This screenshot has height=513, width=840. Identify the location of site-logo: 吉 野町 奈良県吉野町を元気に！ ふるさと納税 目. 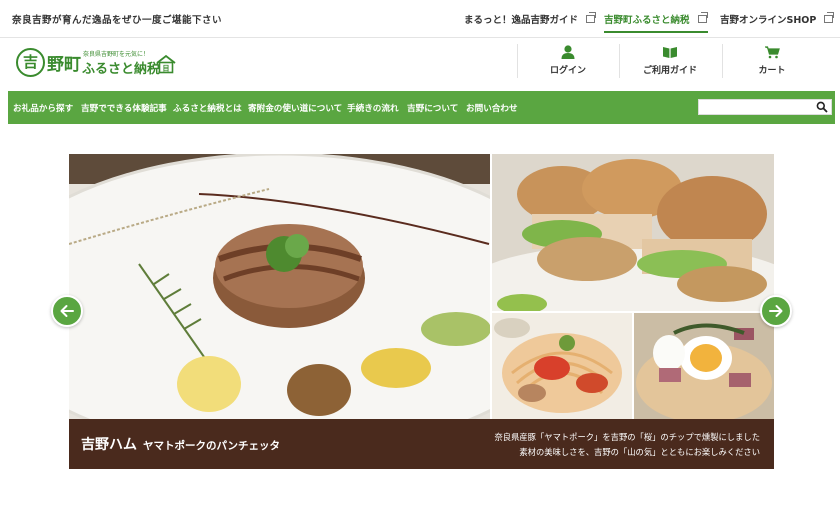
(101, 63).